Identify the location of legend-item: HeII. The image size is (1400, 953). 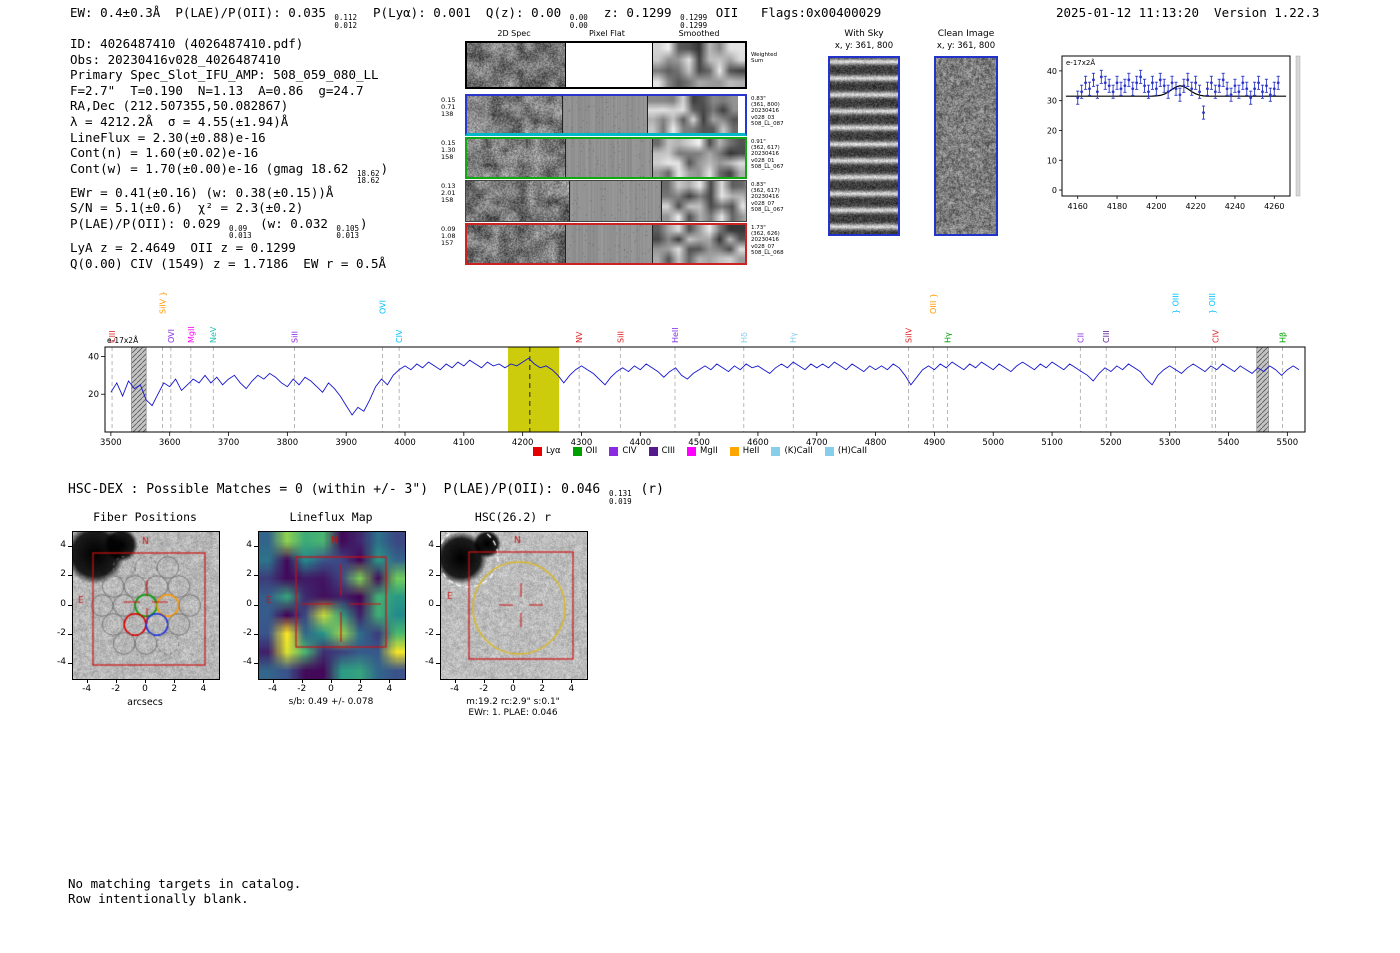
(744, 451).